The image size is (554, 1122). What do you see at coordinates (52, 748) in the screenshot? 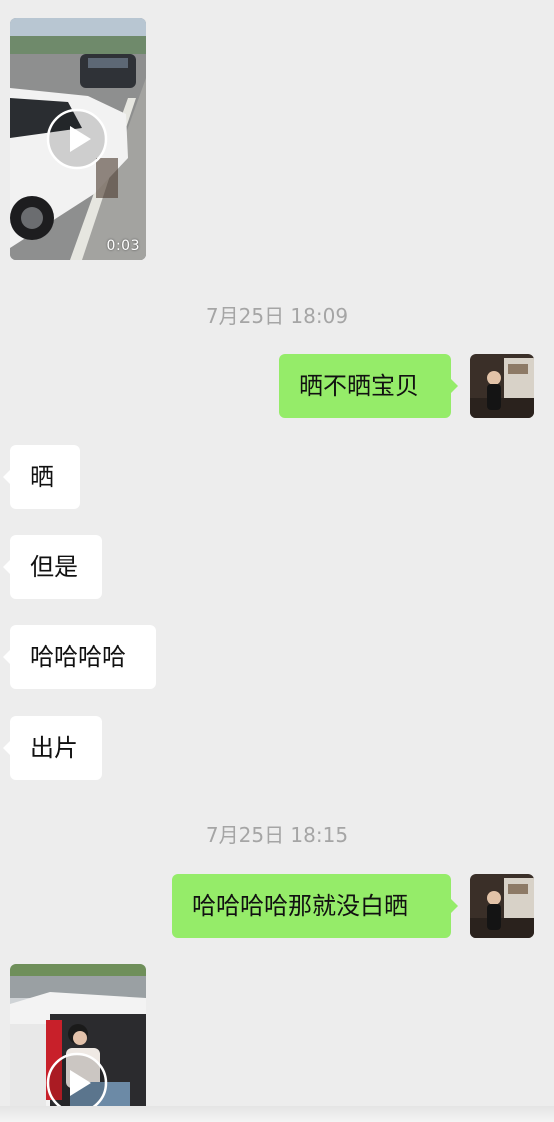
I see `received-message-bubble: 出片` at bounding box center [52, 748].